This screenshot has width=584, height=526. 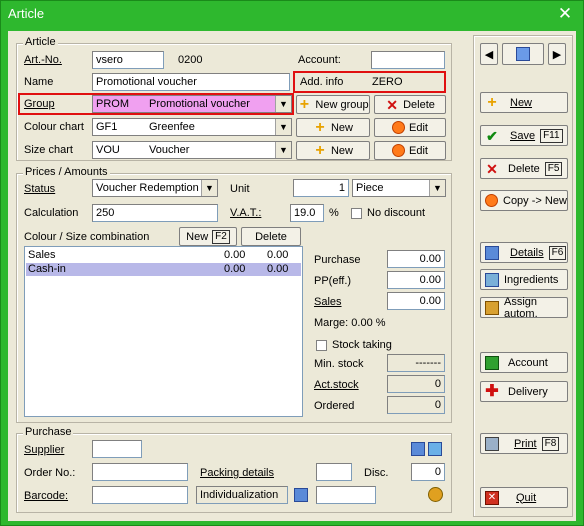 I want to click on size-code: VOU, so click(x=108, y=150).